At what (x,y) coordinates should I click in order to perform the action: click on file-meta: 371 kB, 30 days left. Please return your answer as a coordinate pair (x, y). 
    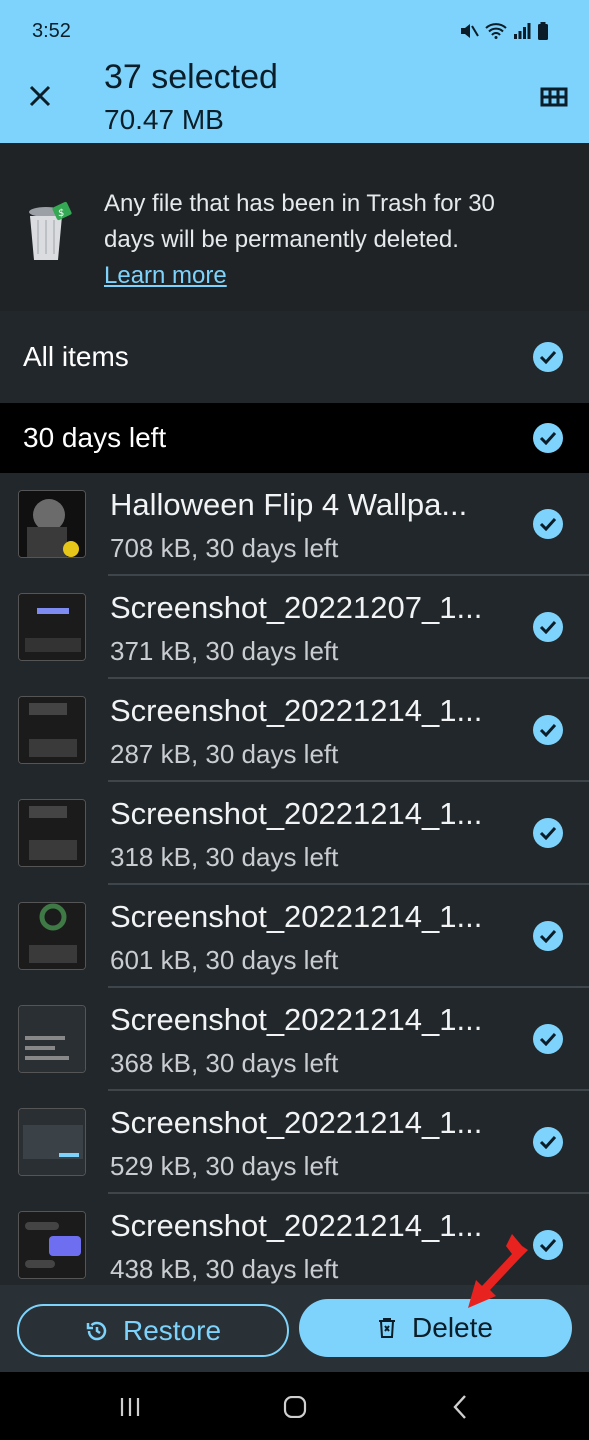
    Looking at the image, I should click on (224, 651).